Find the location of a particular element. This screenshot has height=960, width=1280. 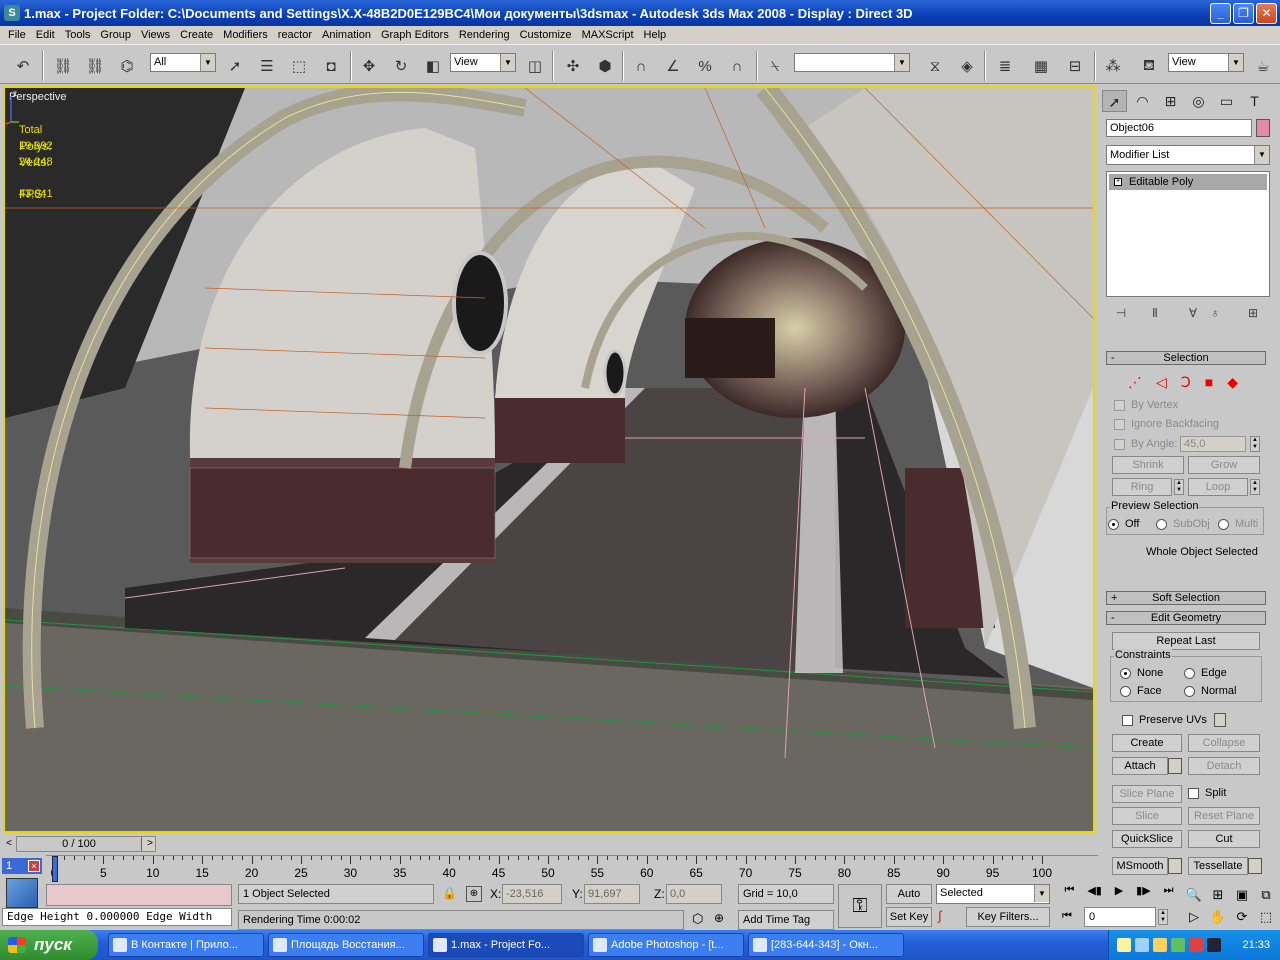

soft-selection-rollout-header: + Soft Selection is located at coordinates (1186, 598).